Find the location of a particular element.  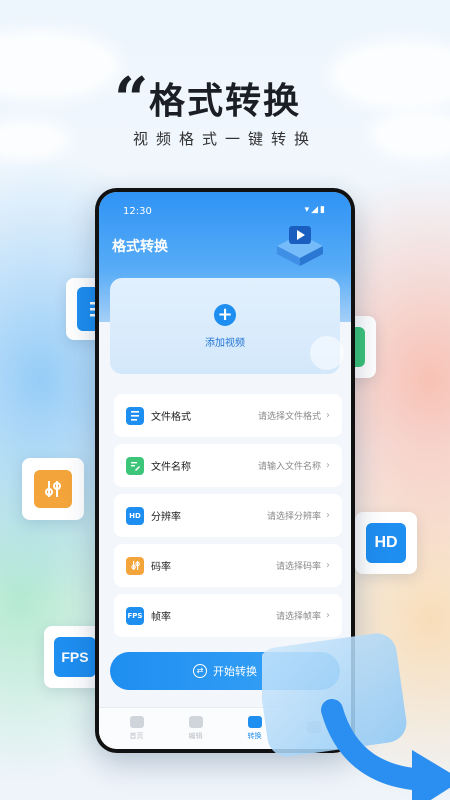

hero-subtitle: 视频格式一键转换 is located at coordinates (224, 139).